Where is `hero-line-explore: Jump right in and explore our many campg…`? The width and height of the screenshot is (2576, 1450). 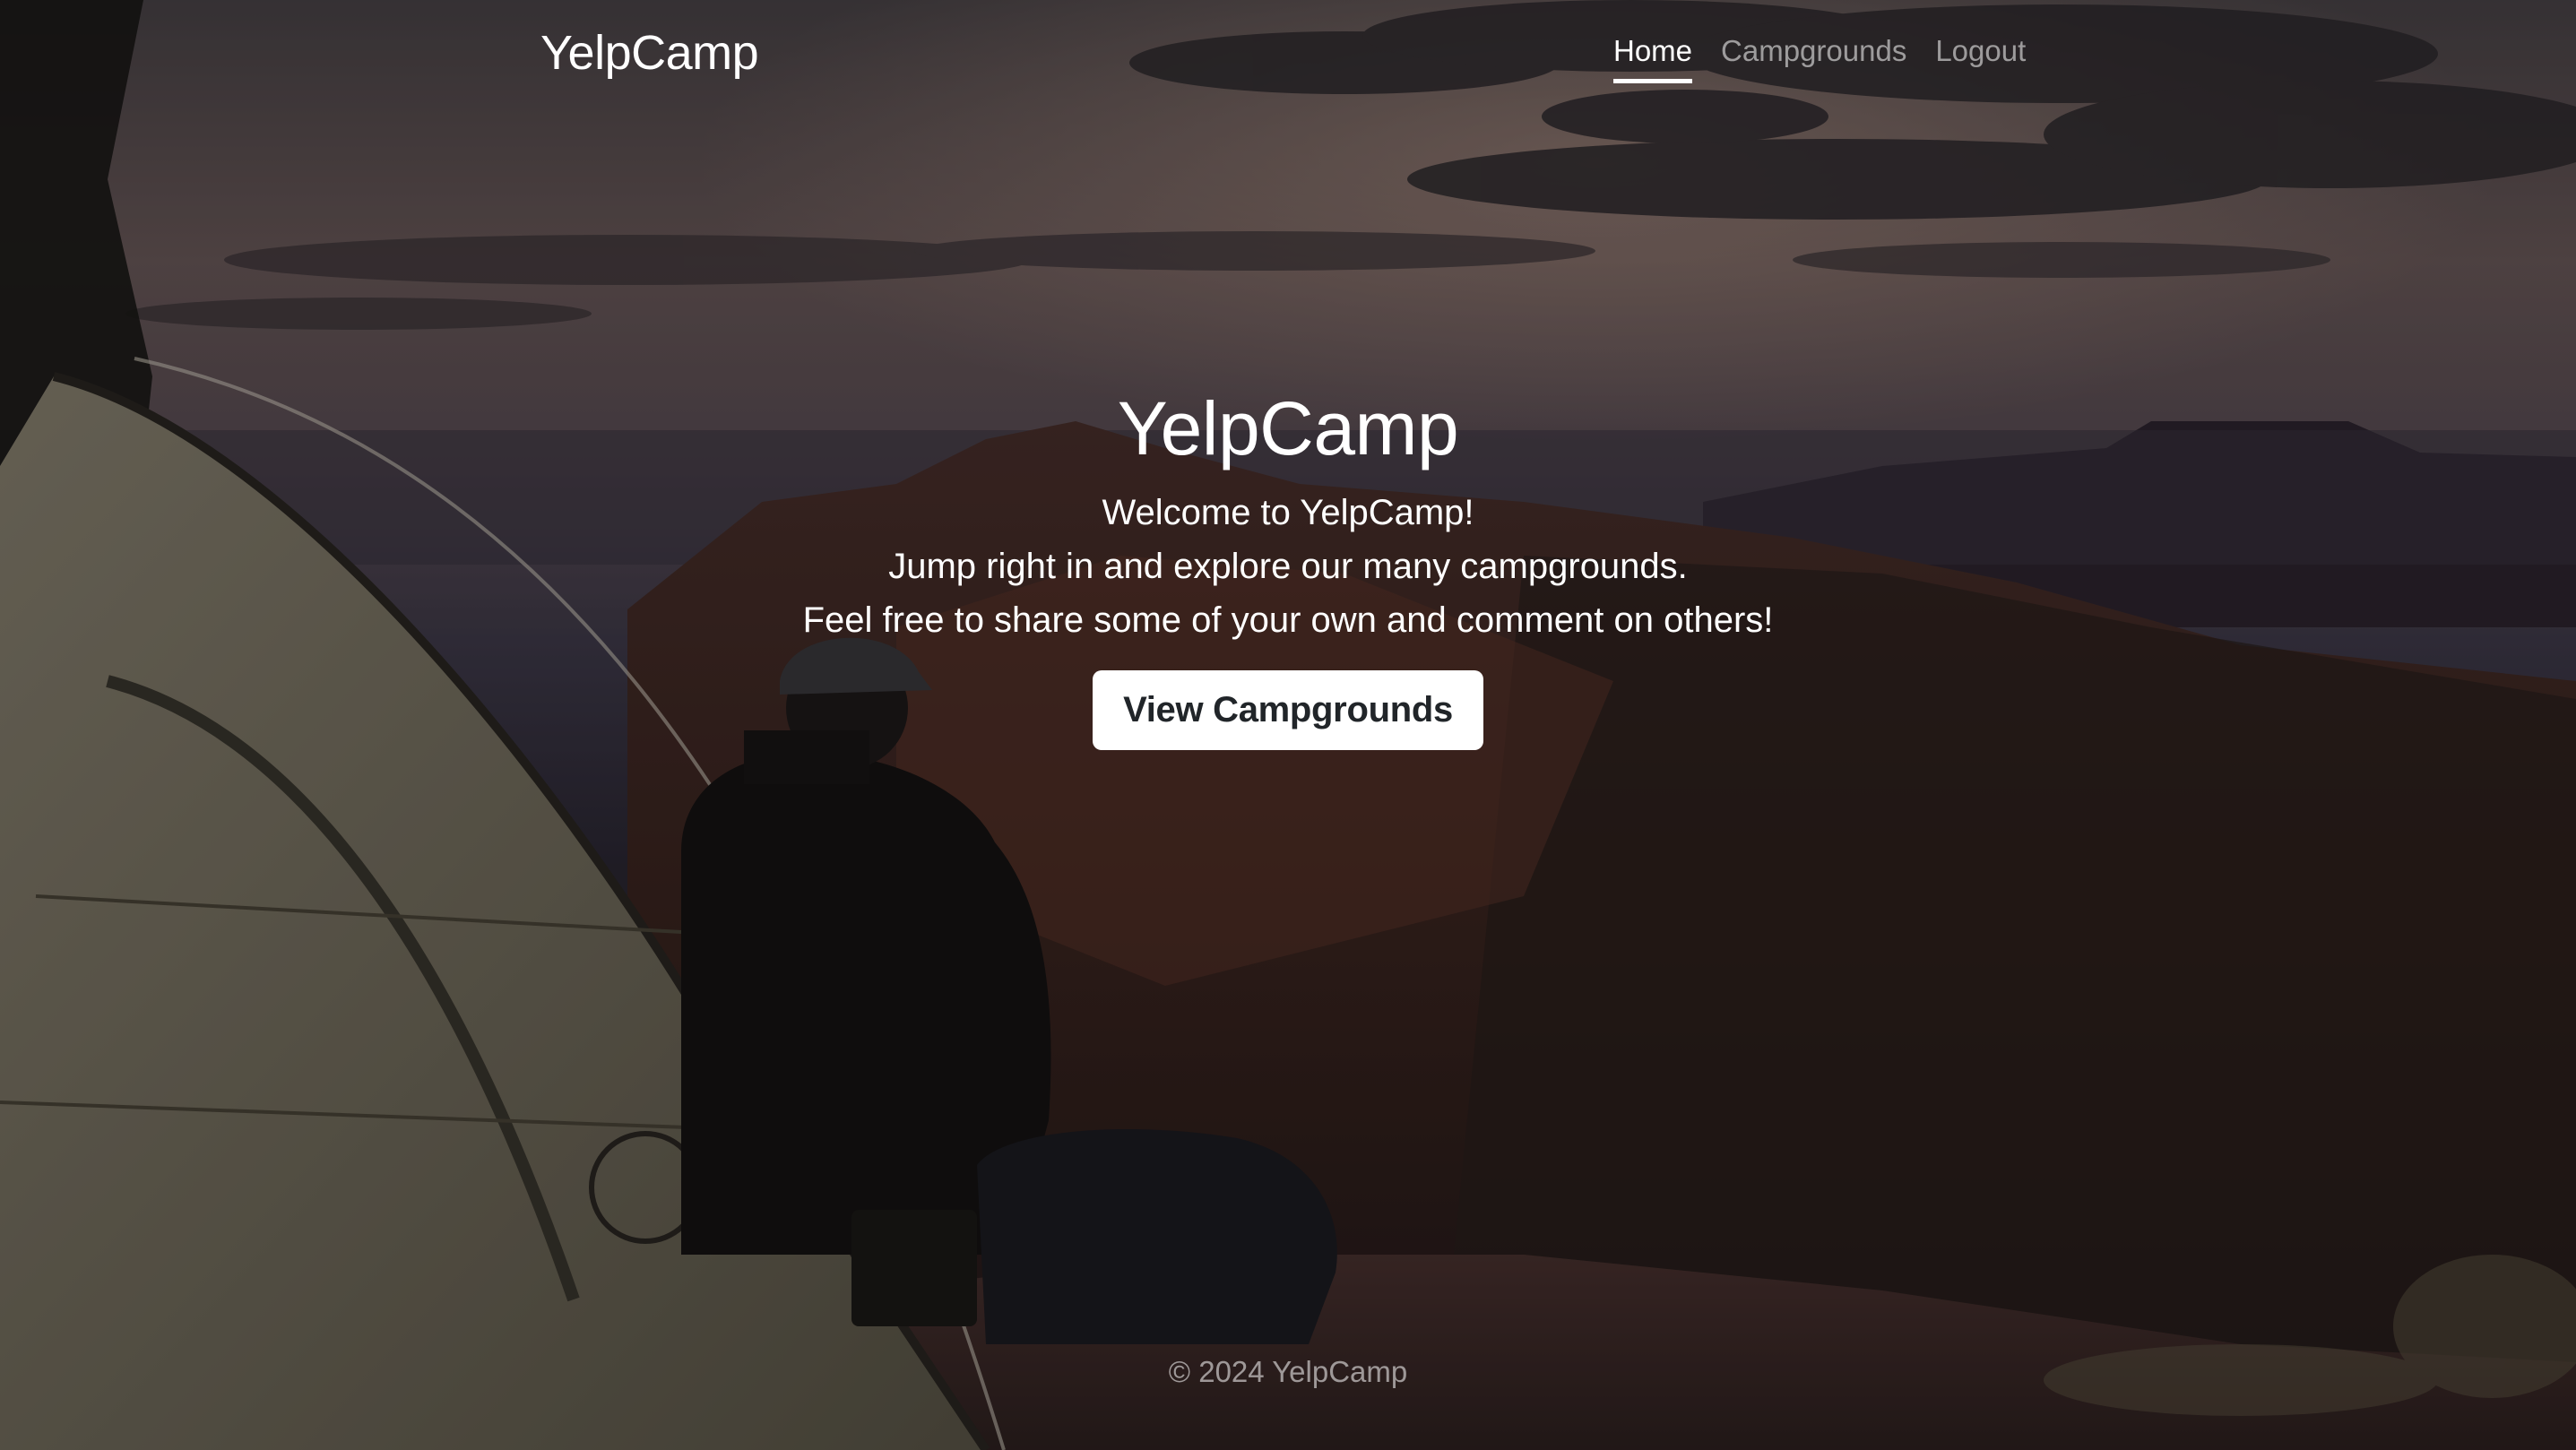 hero-line-explore: Jump right in and explore our many campg… is located at coordinates (1288, 566).